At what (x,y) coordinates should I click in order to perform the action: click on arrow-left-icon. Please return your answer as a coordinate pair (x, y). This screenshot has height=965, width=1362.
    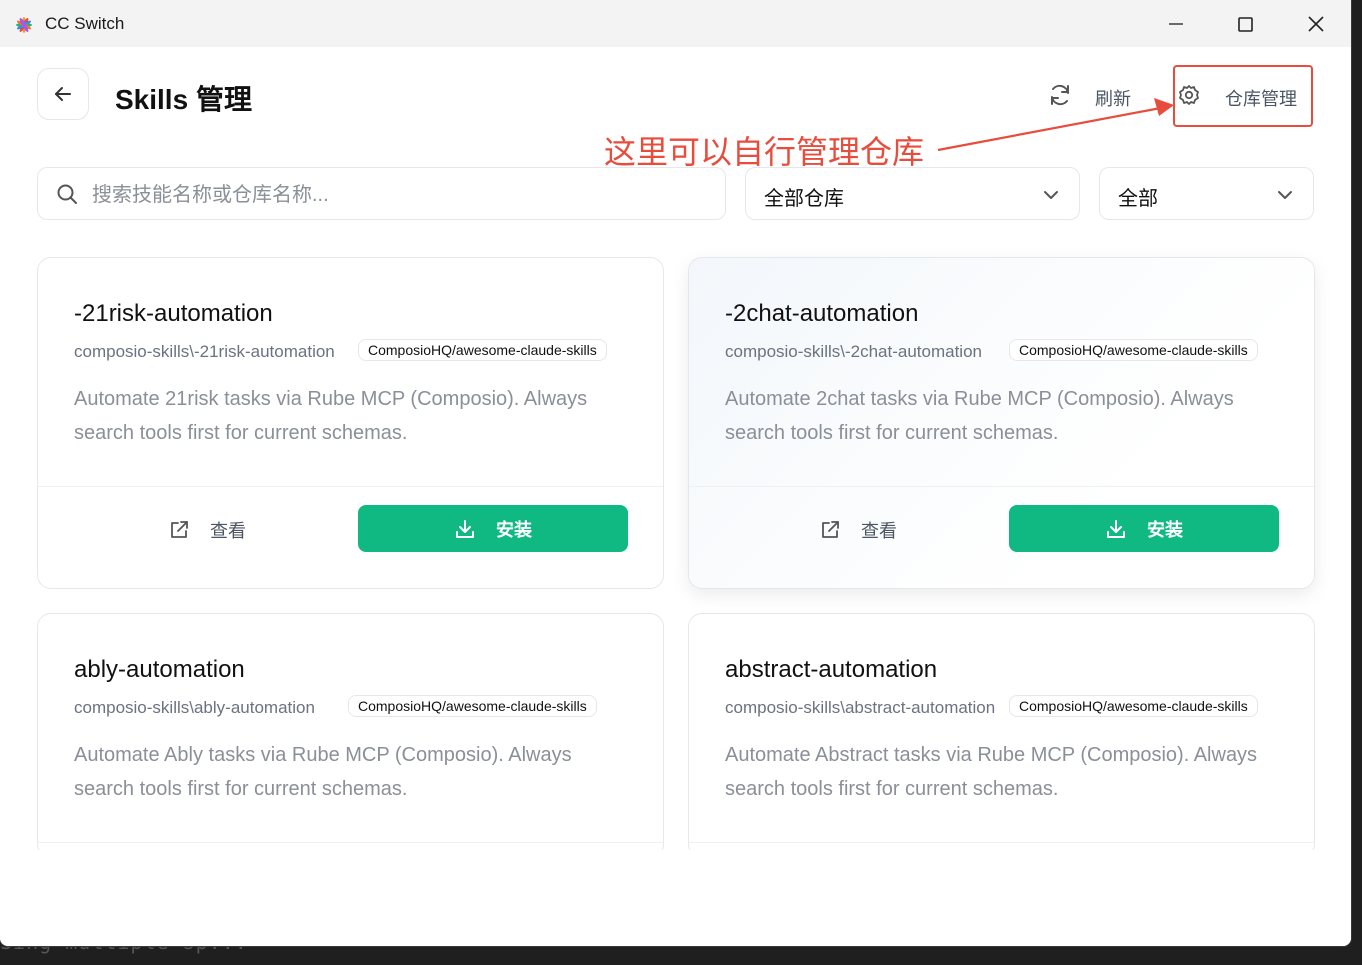
    Looking at the image, I should click on (63, 94).